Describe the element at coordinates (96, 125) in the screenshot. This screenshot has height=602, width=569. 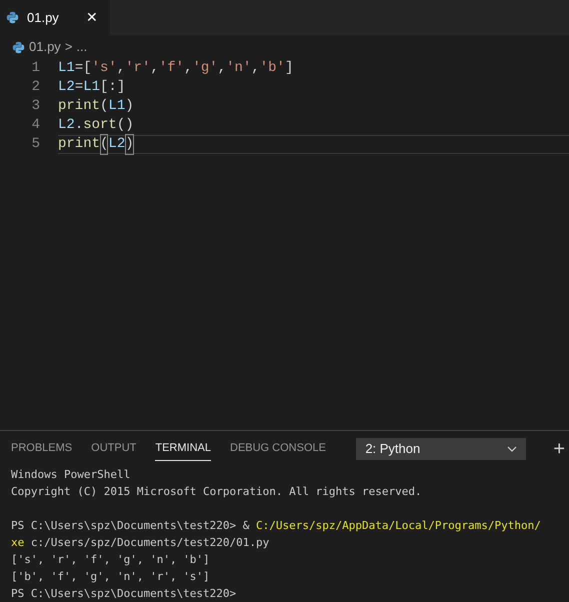
I see `code-line: L2.sort()` at that location.